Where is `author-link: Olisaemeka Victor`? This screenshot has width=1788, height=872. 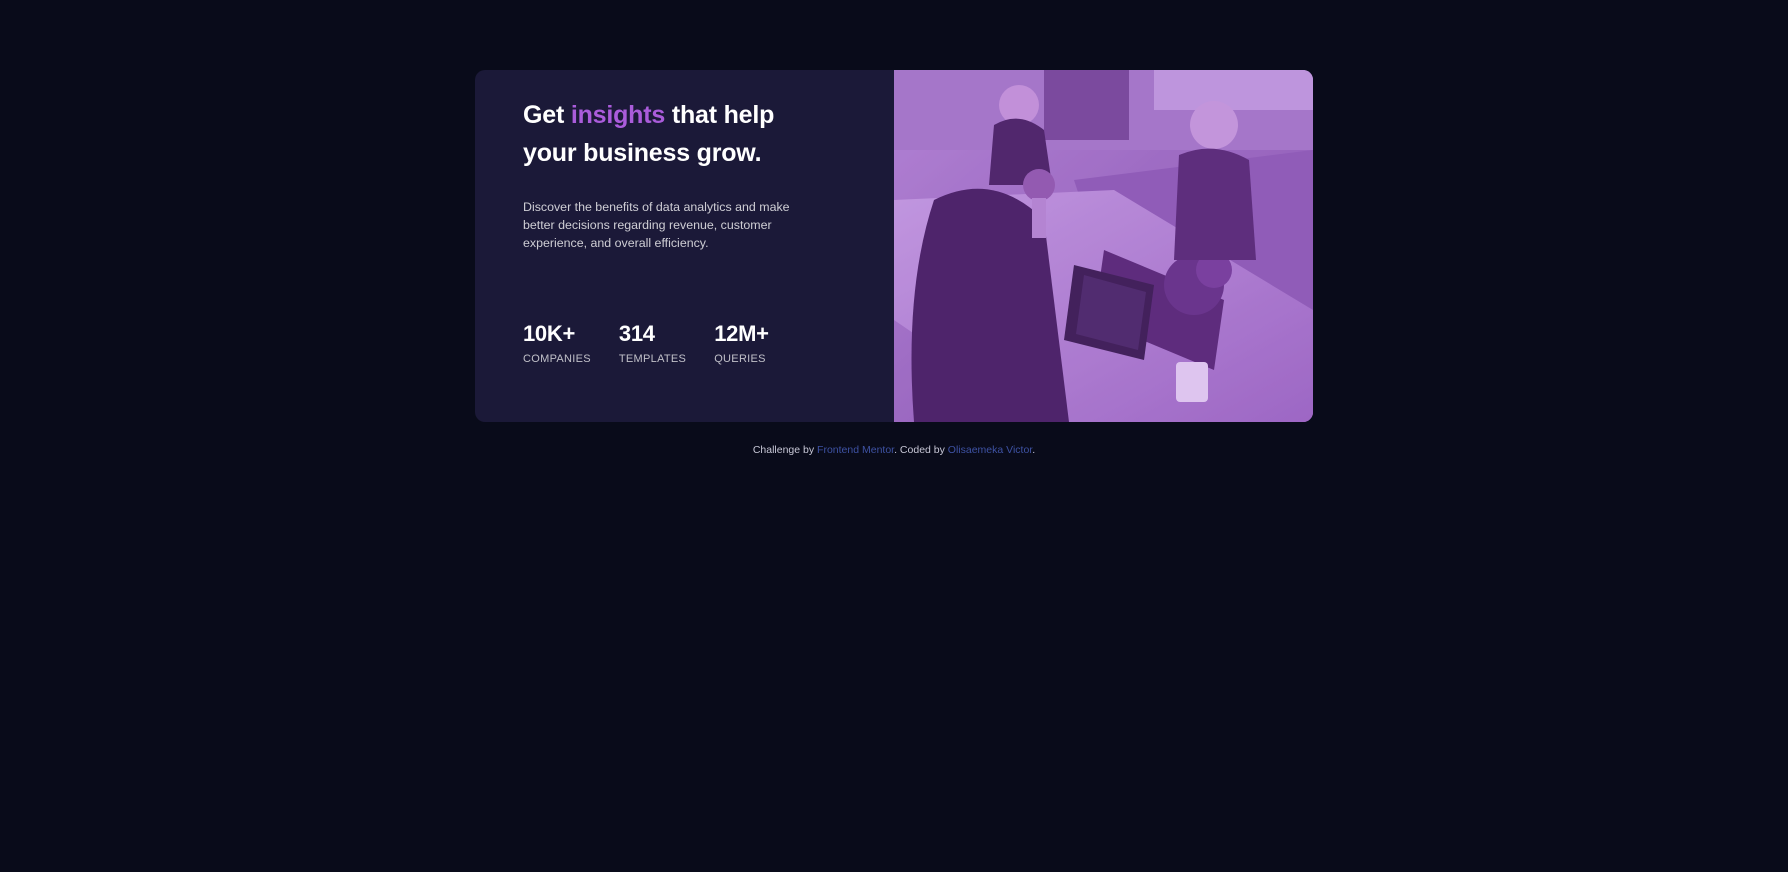 author-link: Olisaemeka Victor is located at coordinates (990, 450).